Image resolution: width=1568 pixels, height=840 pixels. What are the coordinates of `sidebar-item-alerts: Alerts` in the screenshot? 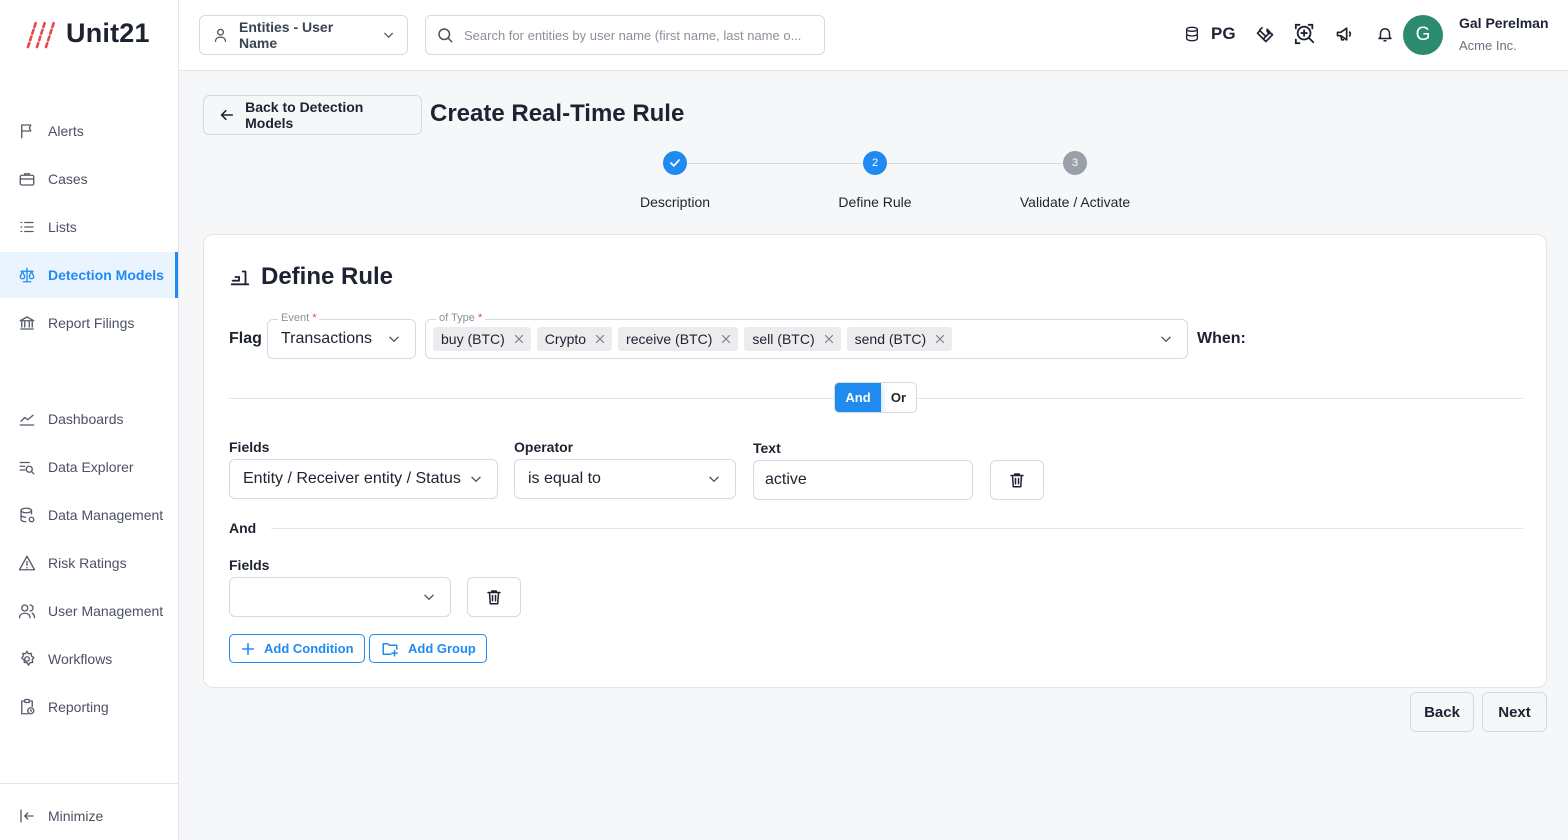 It's located at (89, 131).